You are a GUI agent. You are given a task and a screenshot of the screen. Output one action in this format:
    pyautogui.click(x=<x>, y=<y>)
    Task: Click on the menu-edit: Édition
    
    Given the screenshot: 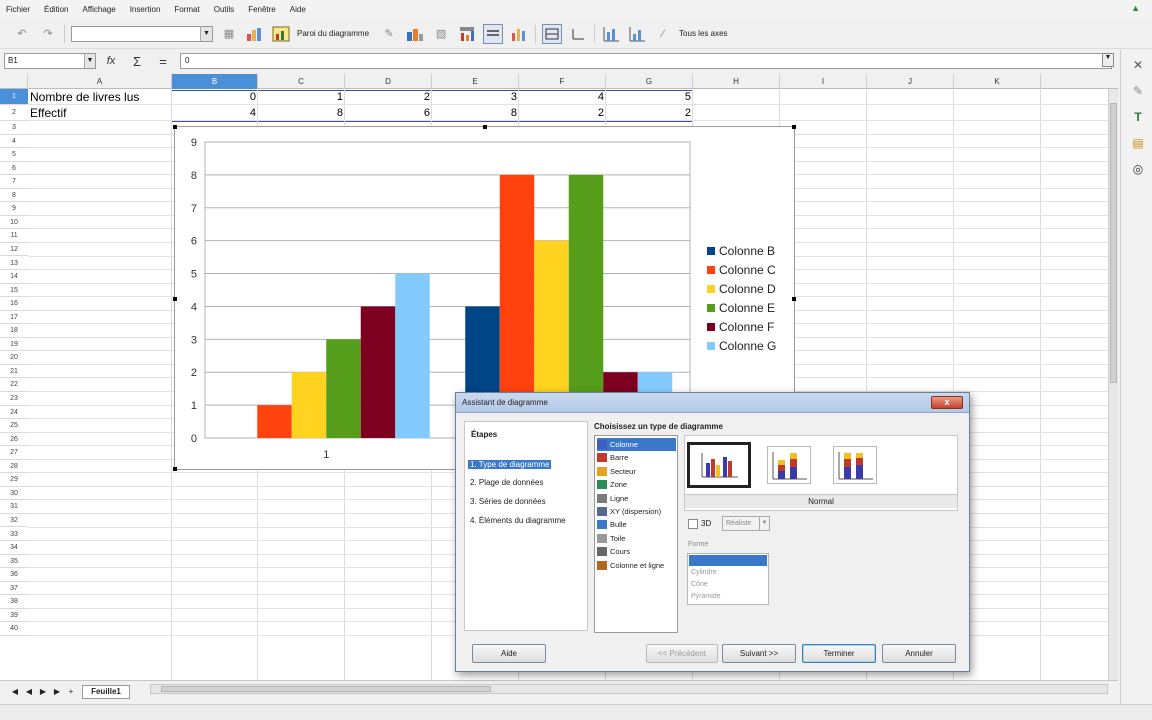 What is the action you would take?
    pyautogui.click(x=56, y=9)
    